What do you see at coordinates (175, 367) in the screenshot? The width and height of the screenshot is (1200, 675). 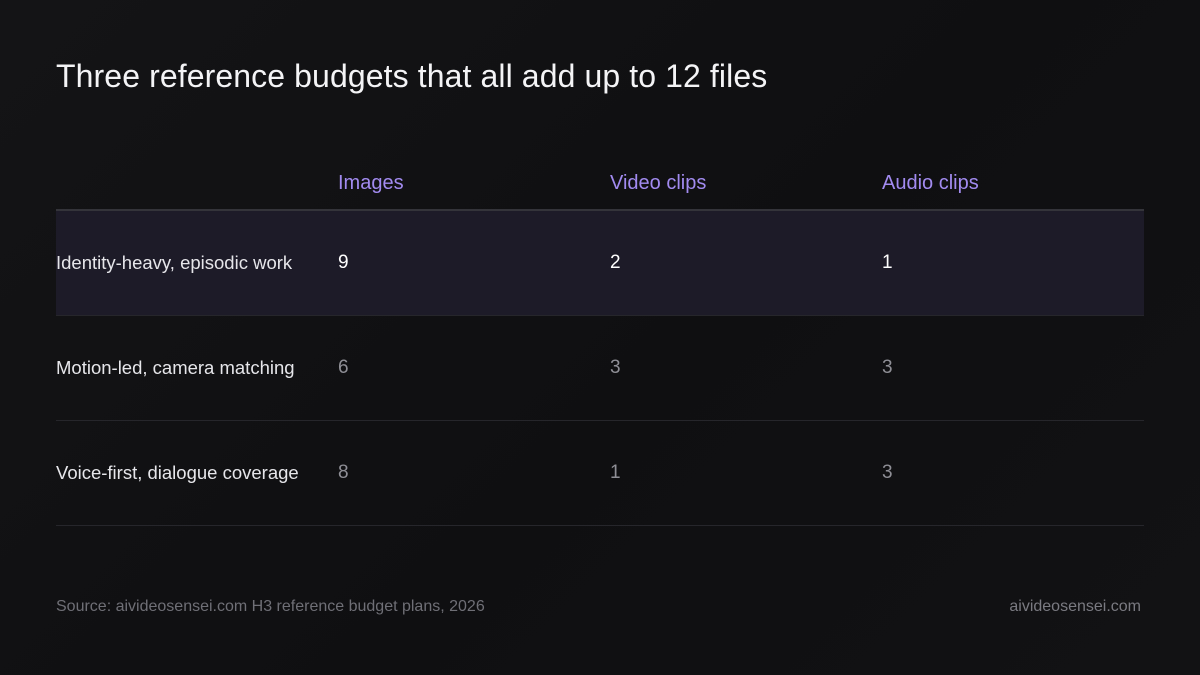 I see `row-label: Motion-led, camera matching` at bounding box center [175, 367].